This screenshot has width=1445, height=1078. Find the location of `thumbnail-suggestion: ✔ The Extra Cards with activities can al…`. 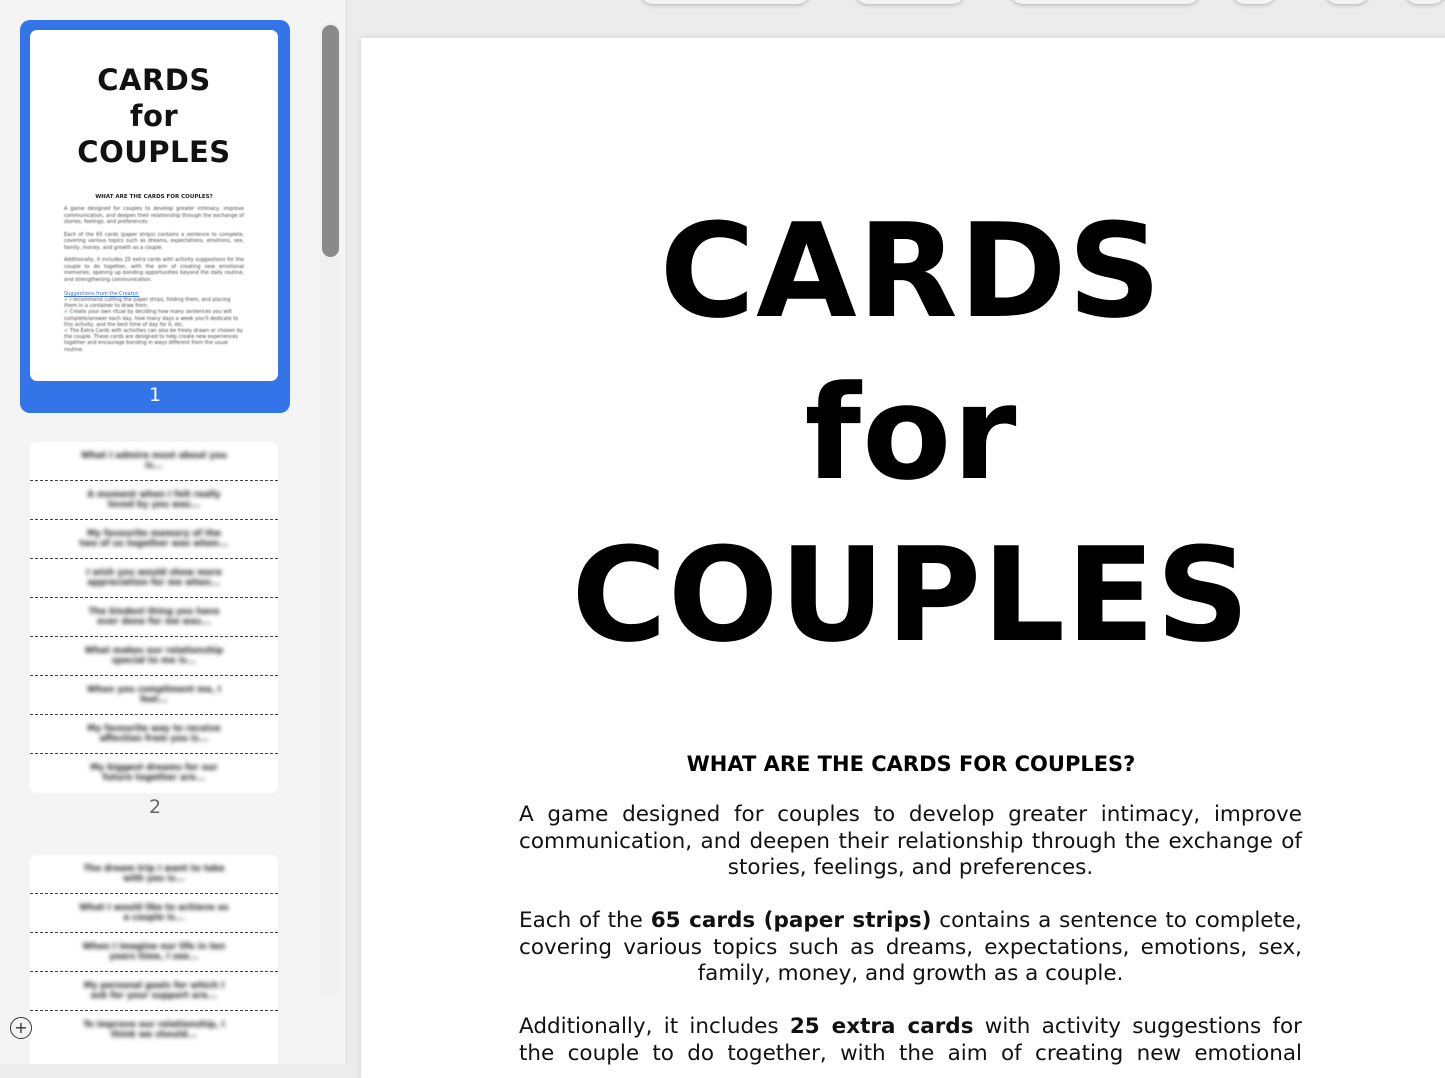

thumbnail-suggestion: ✔ The Extra Cards with activities can al… is located at coordinates (154, 340).